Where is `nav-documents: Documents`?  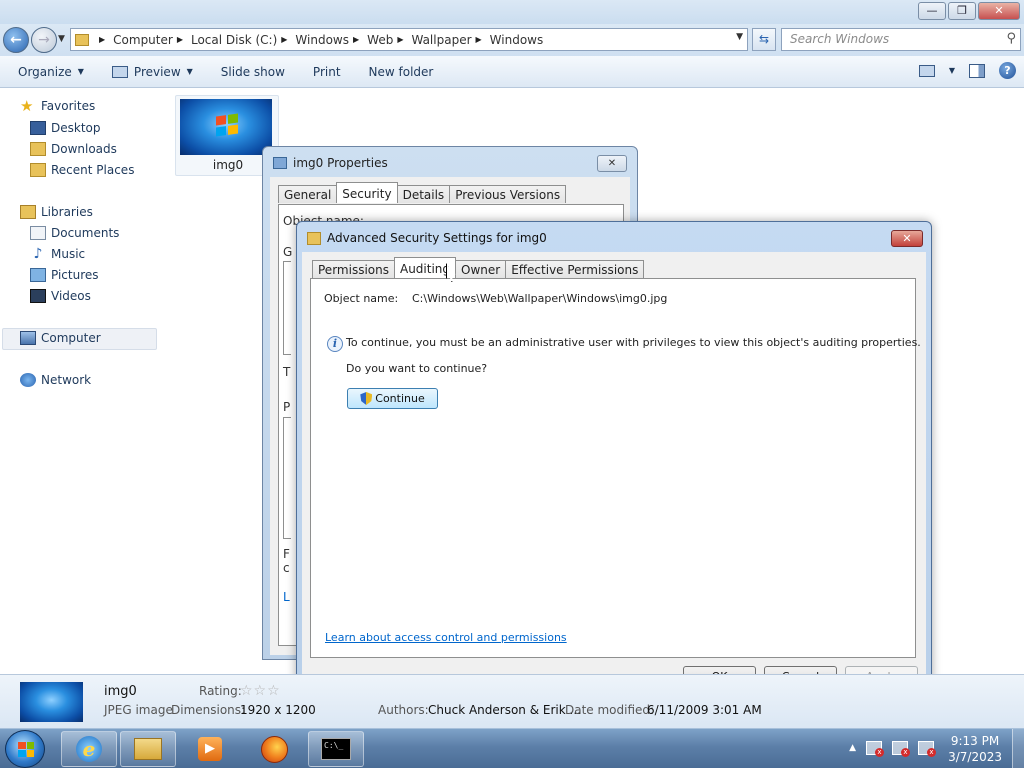 nav-documents: Documents is located at coordinates (74, 233).